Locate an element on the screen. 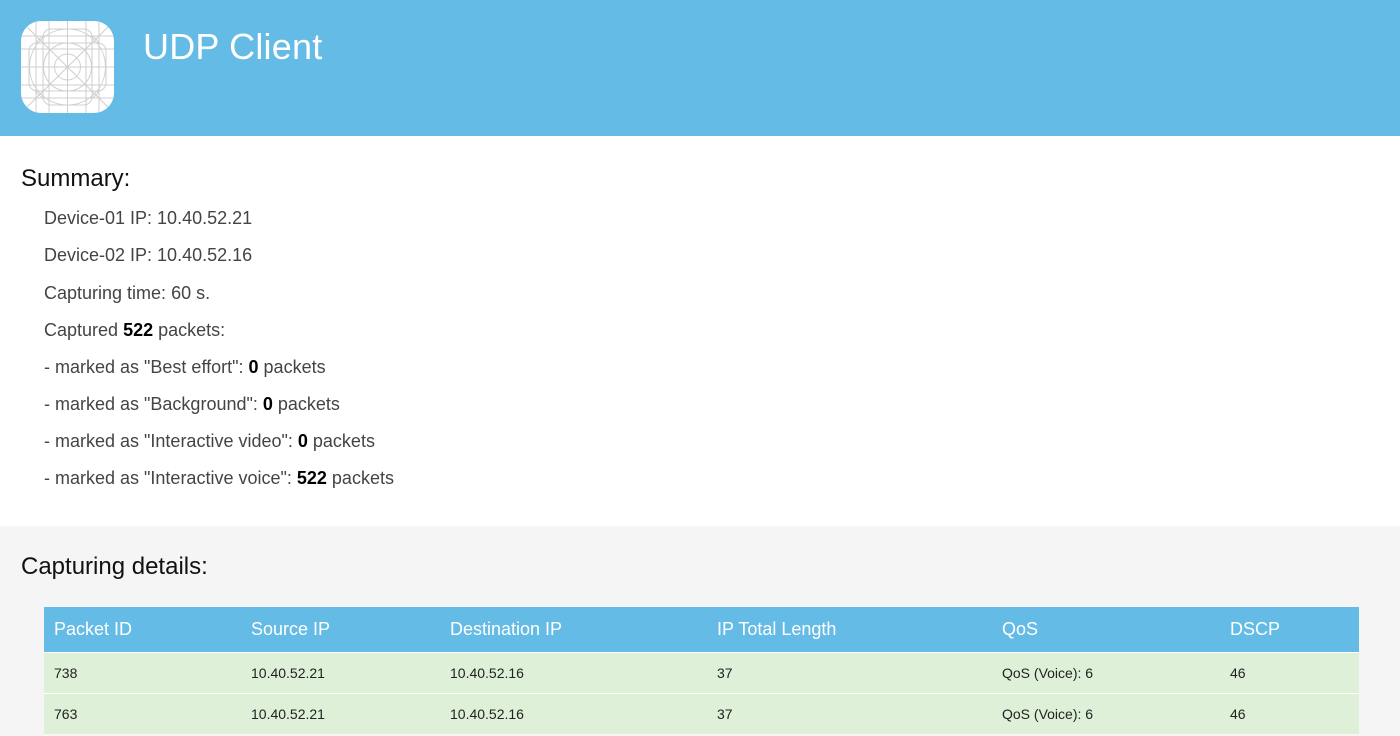 This screenshot has height=736, width=1400. category-label: - marked as "Background": is located at coordinates (153, 404).